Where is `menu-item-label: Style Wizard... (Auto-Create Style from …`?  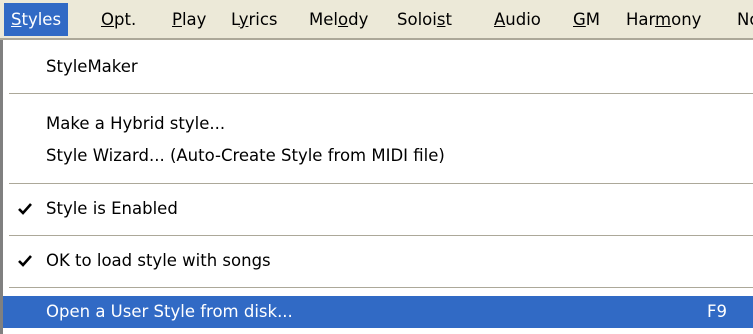
menu-item-label: Style Wizard... (Auto-Create Style from … is located at coordinates (245, 155).